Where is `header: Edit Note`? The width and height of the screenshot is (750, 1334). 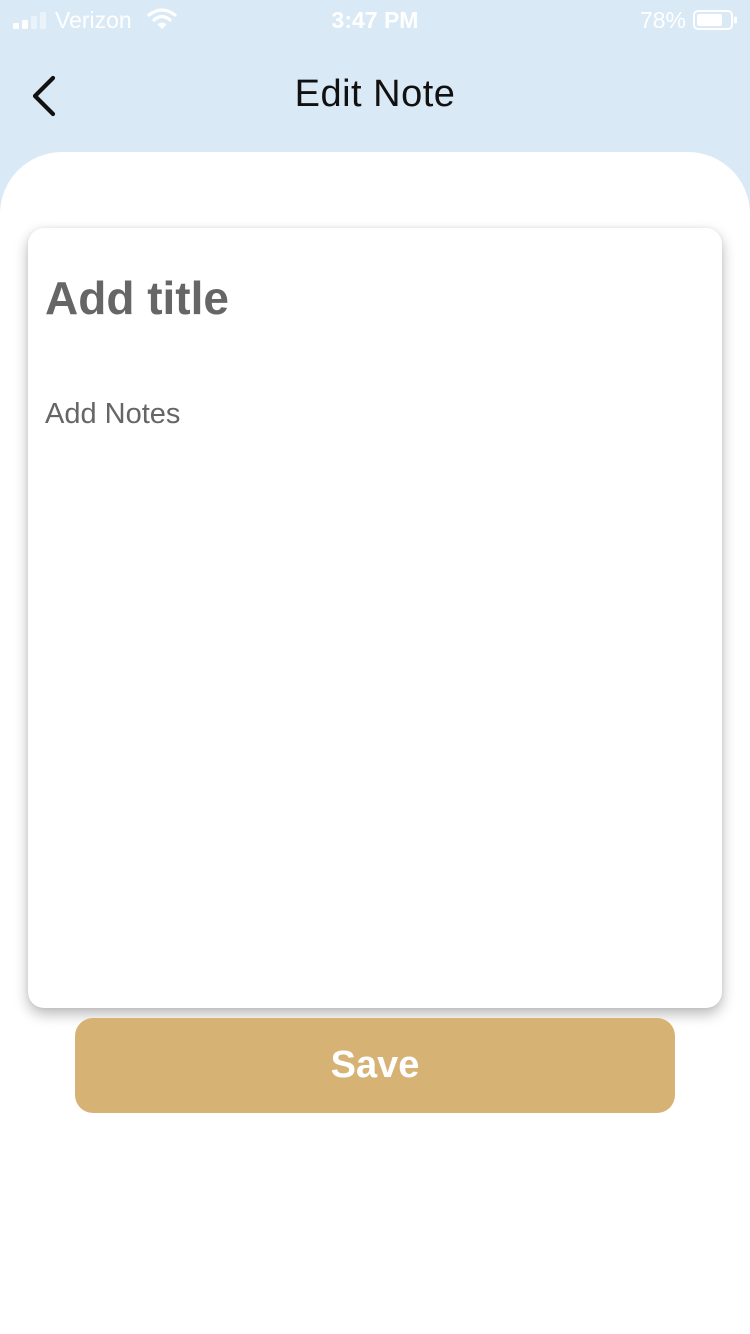 header: Edit Note is located at coordinates (375, 96).